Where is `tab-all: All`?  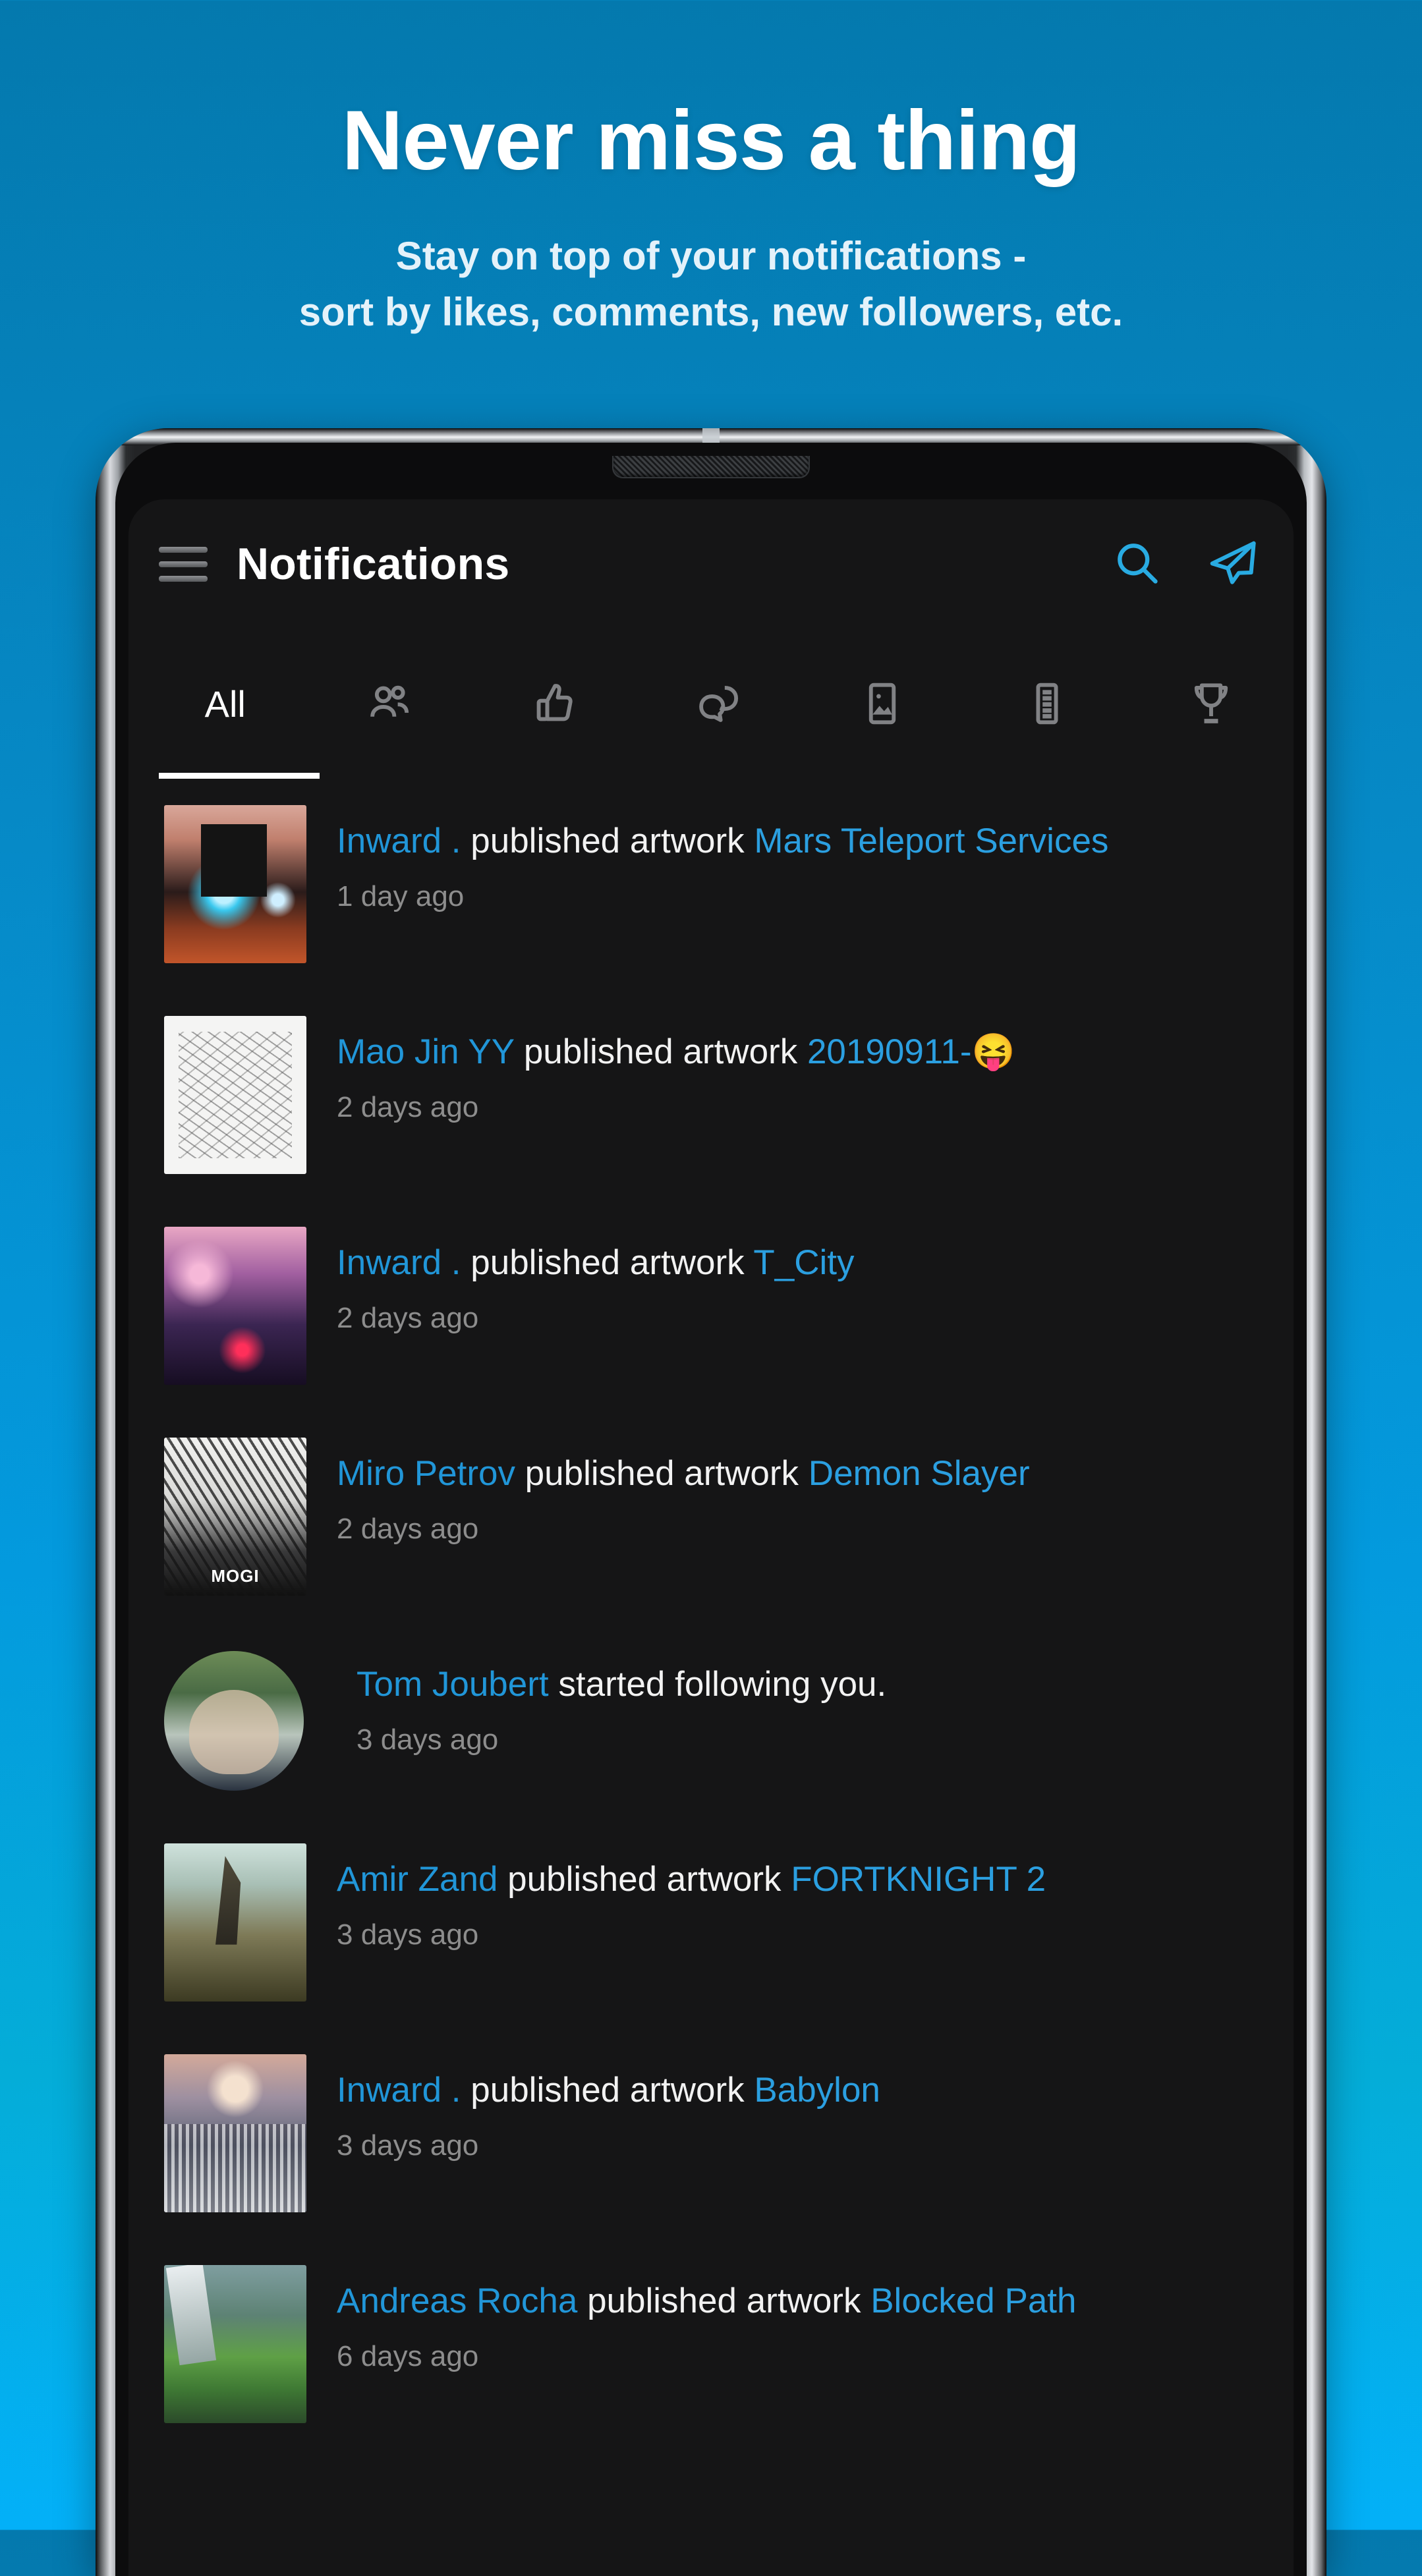
tab-all: All is located at coordinates (231, 704).